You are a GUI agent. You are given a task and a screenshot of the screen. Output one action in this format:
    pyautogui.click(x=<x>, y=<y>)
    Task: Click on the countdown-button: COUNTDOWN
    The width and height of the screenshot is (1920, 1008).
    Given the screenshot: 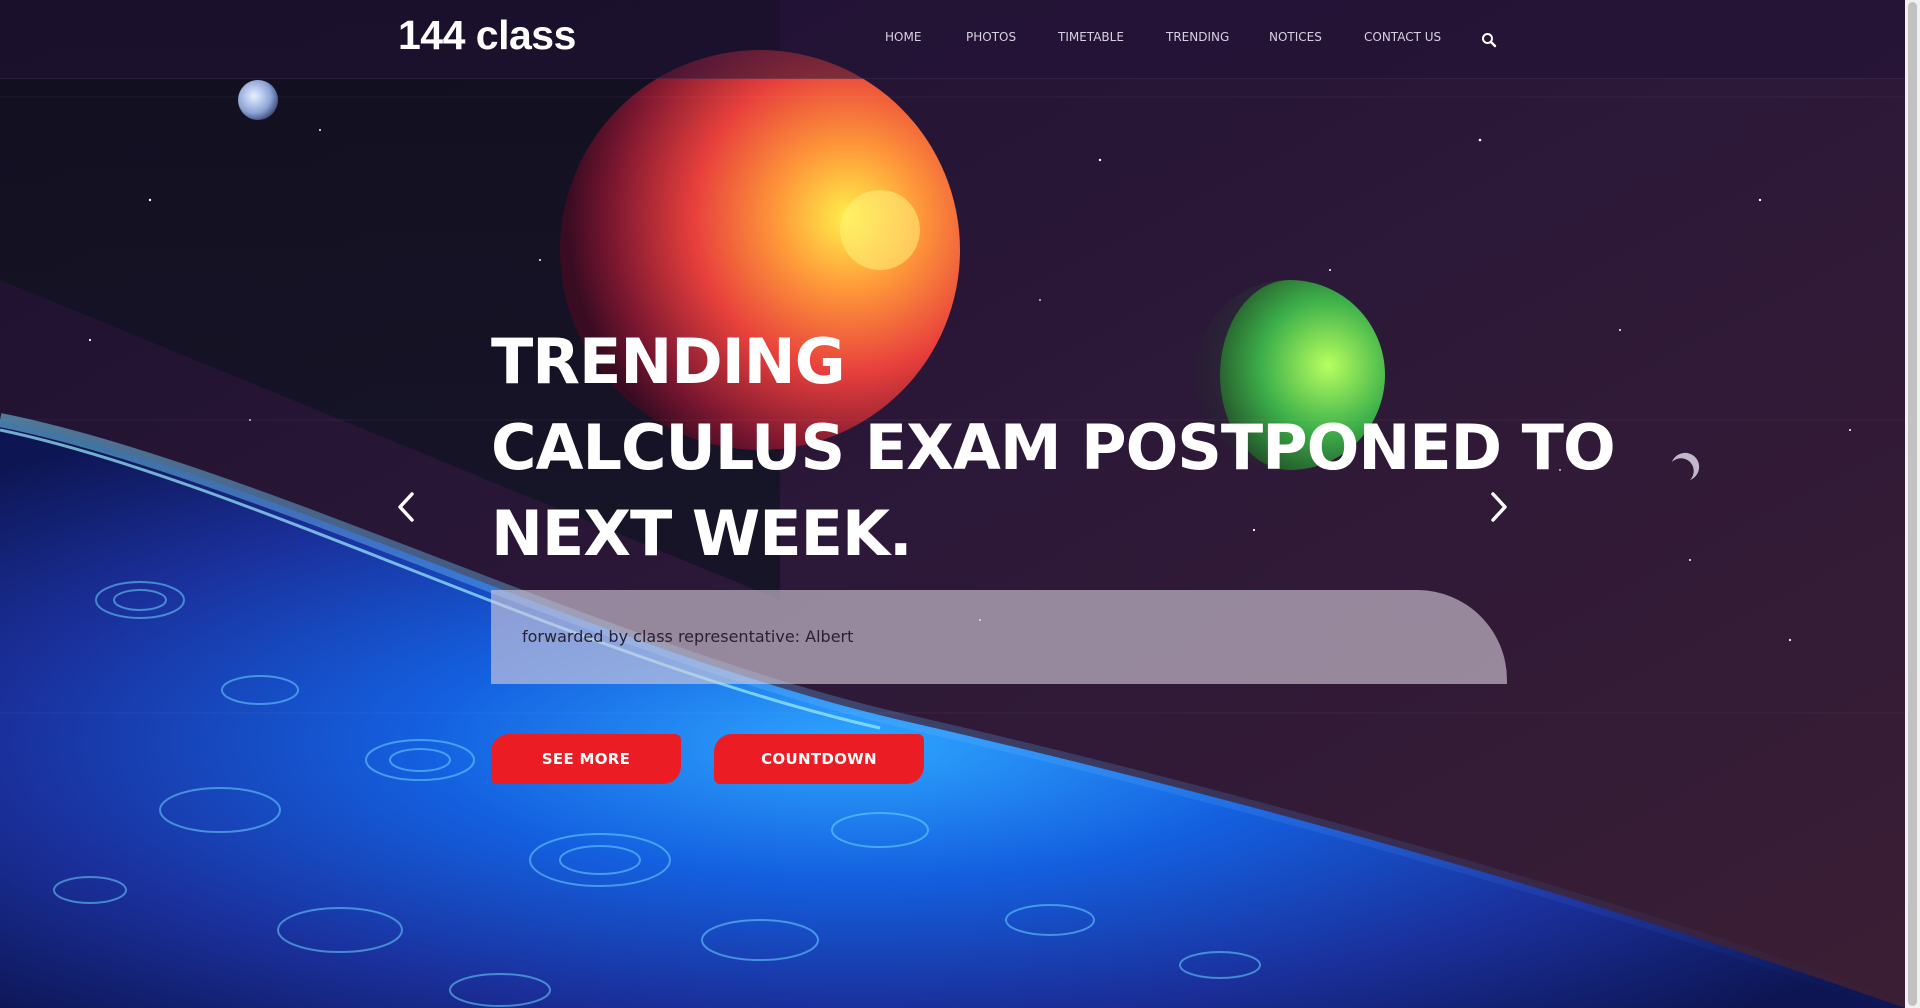 What is the action you would take?
    pyautogui.click(x=819, y=759)
    